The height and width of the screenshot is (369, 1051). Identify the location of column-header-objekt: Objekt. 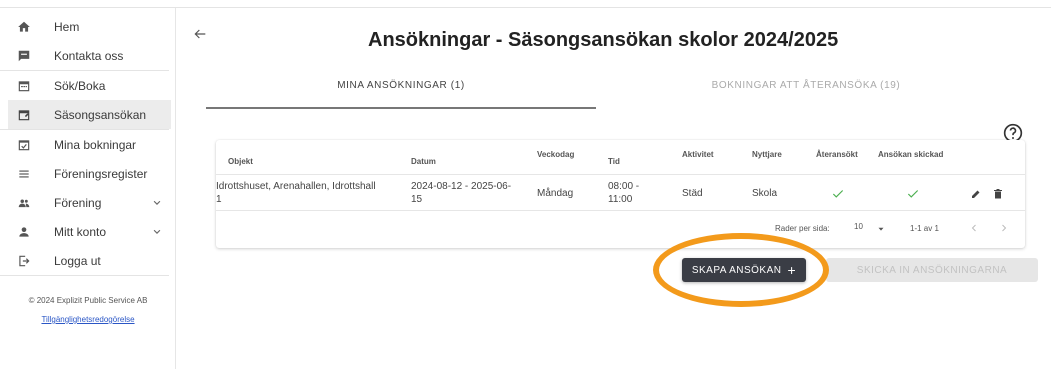
(240, 161).